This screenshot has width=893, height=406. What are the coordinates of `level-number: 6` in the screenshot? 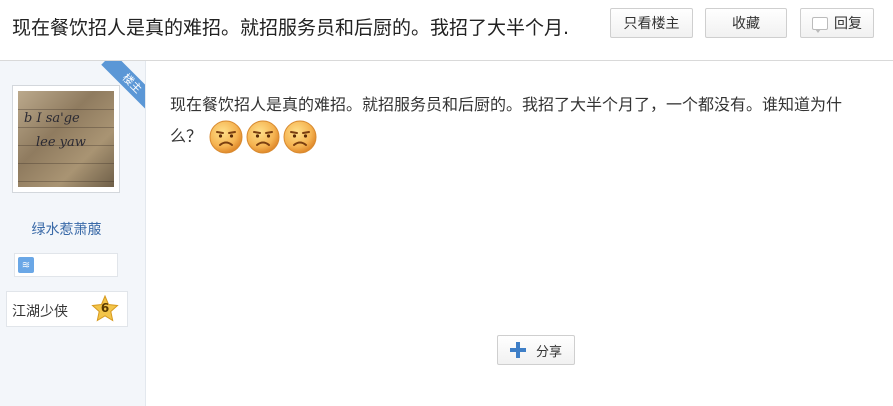 It's located at (105, 308).